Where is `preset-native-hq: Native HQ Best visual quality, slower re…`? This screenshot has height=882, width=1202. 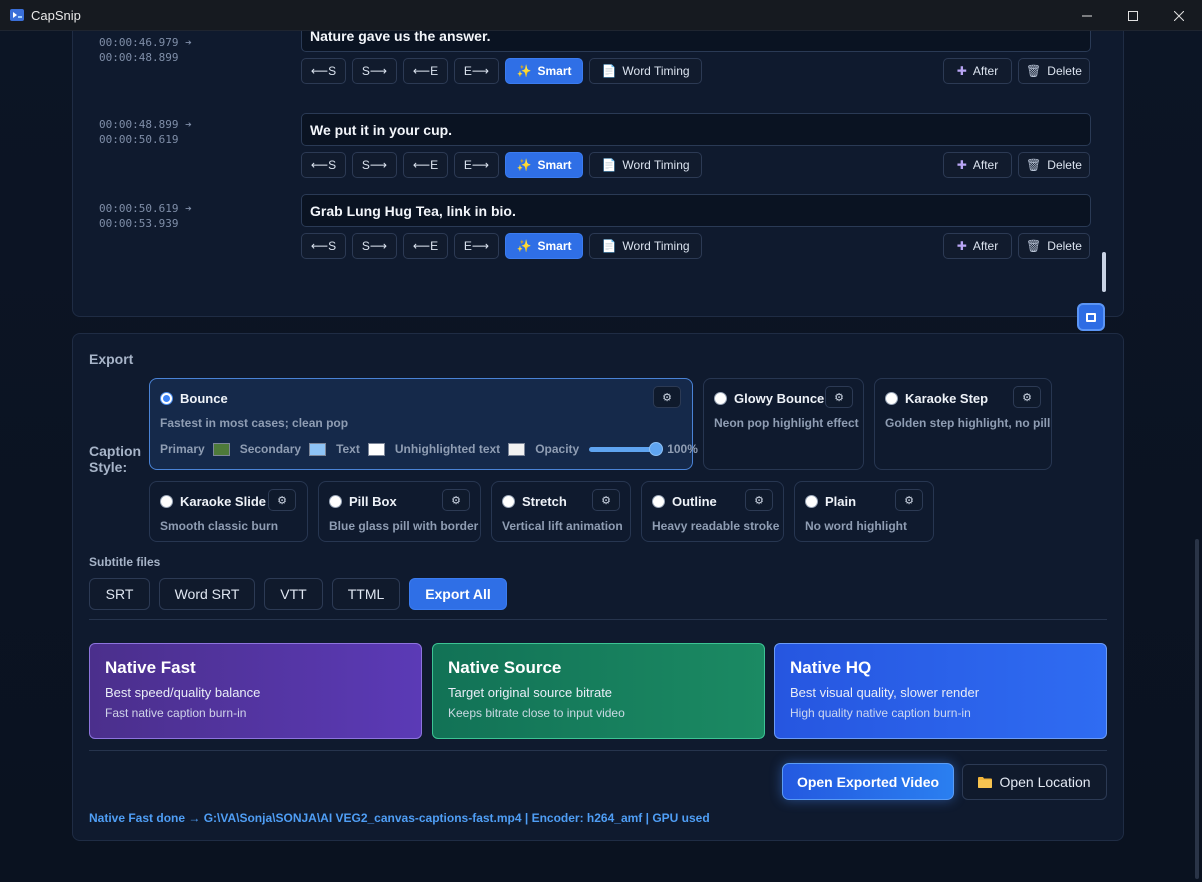 preset-native-hq: Native HQ Best visual quality, slower re… is located at coordinates (940, 691).